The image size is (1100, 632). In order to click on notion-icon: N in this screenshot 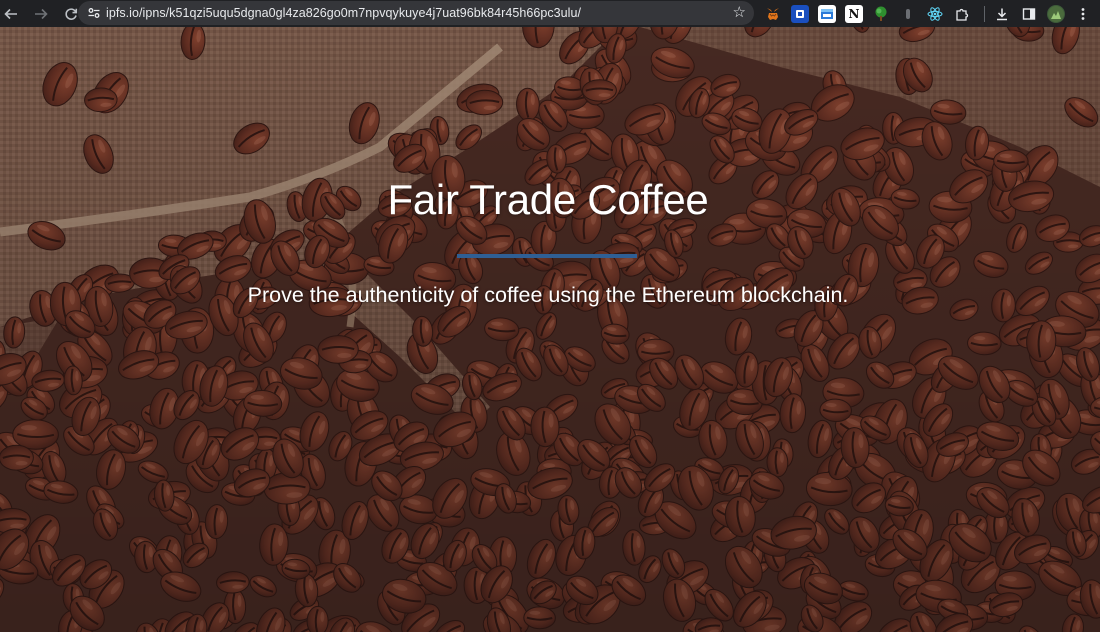, I will do `click(854, 13)`.